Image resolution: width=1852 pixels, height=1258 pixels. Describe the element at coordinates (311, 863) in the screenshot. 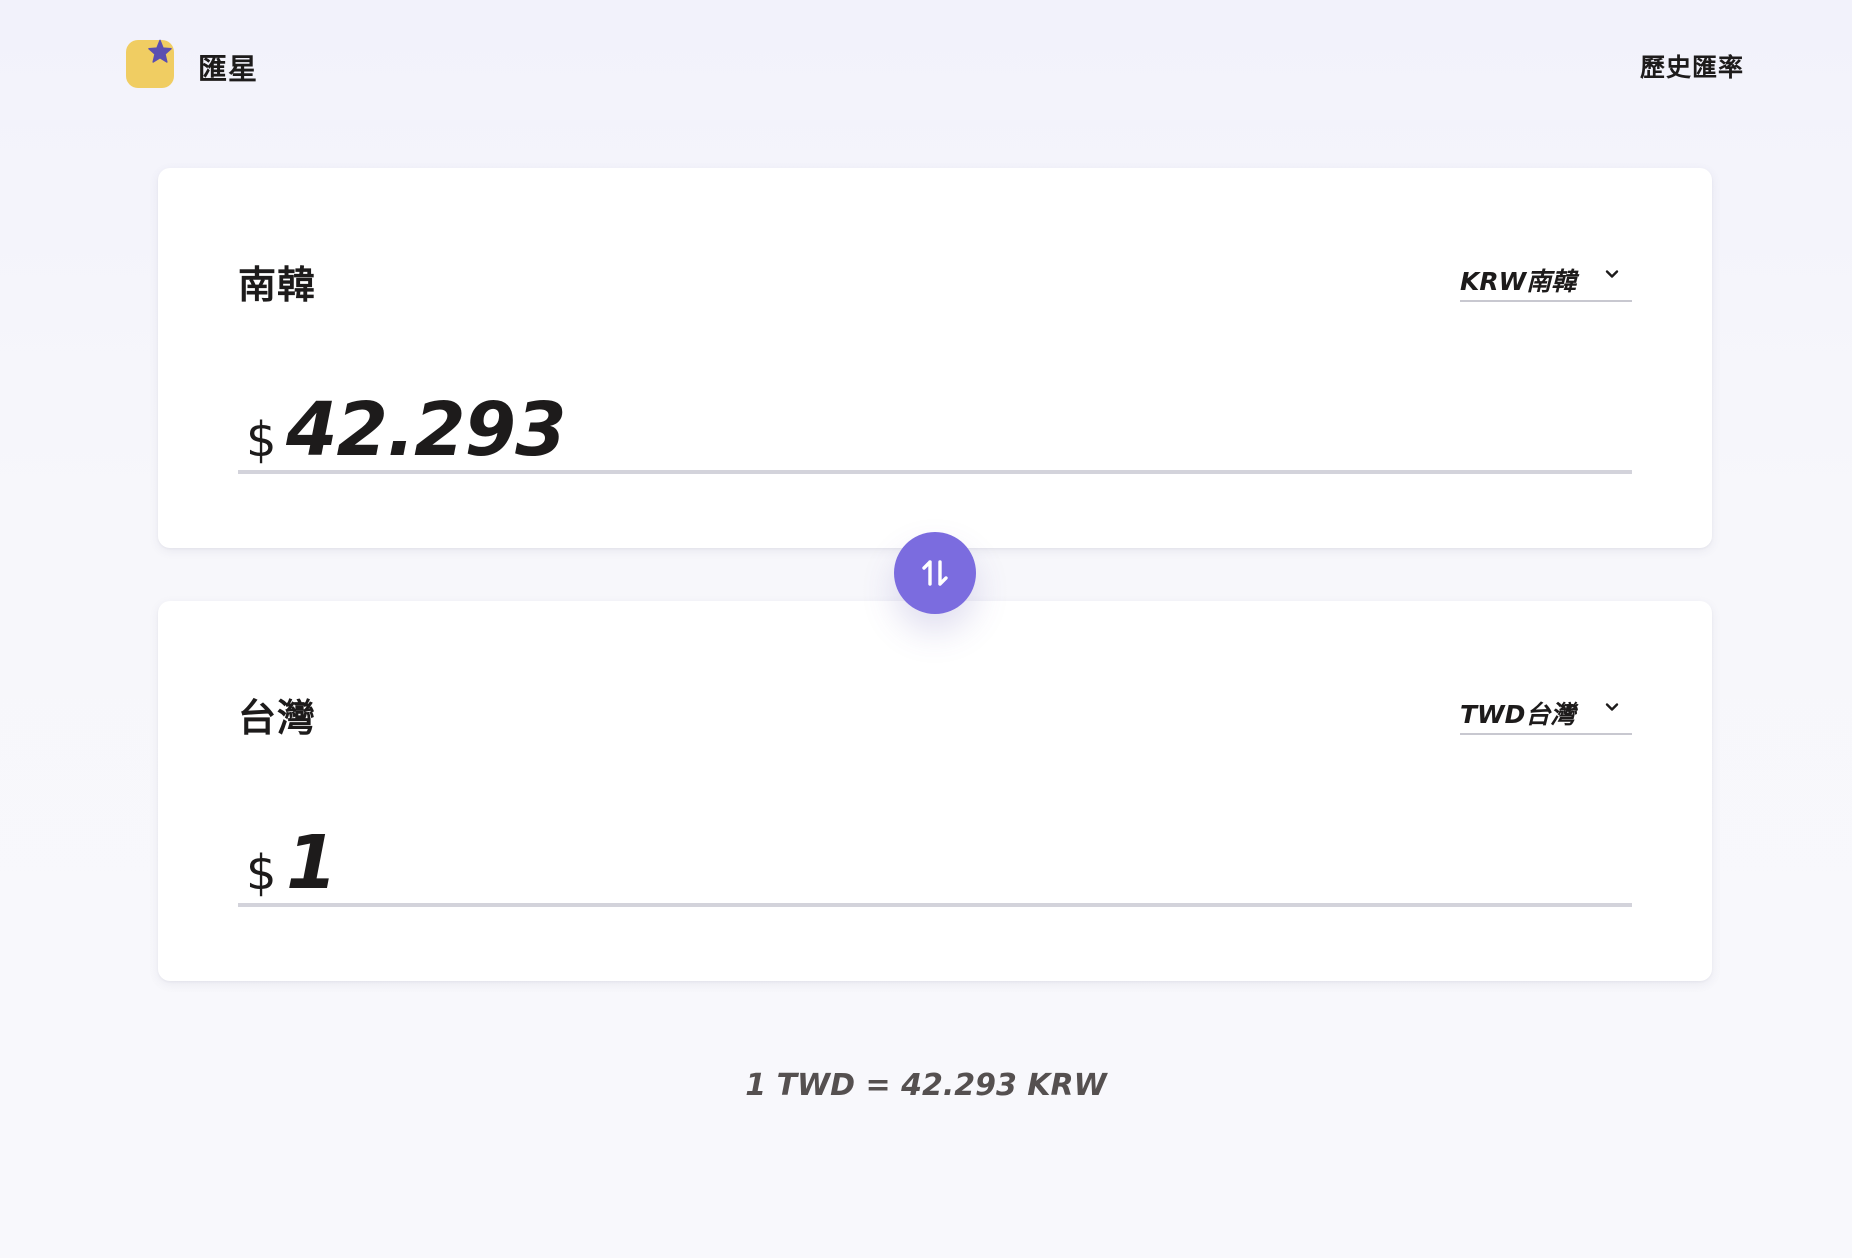

I see `to-amount-value: 1` at that location.